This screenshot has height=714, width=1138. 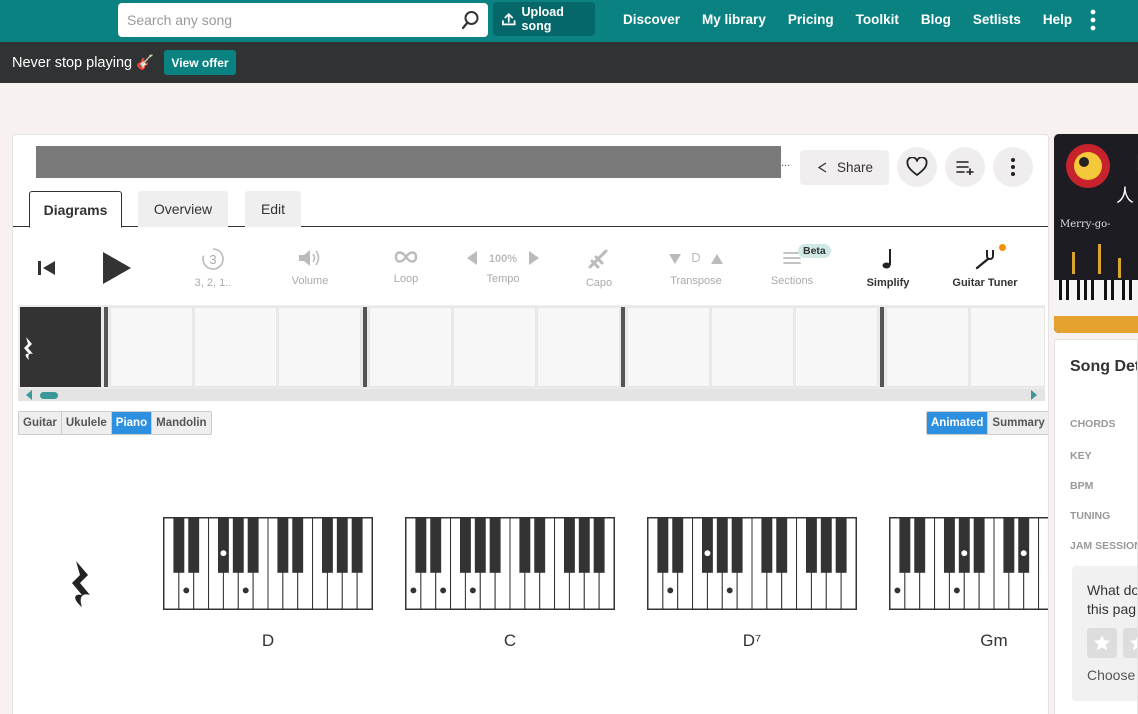 I want to click on video-thumbnail: 【 人 Merry-go-, so click(x=1096, y=233).